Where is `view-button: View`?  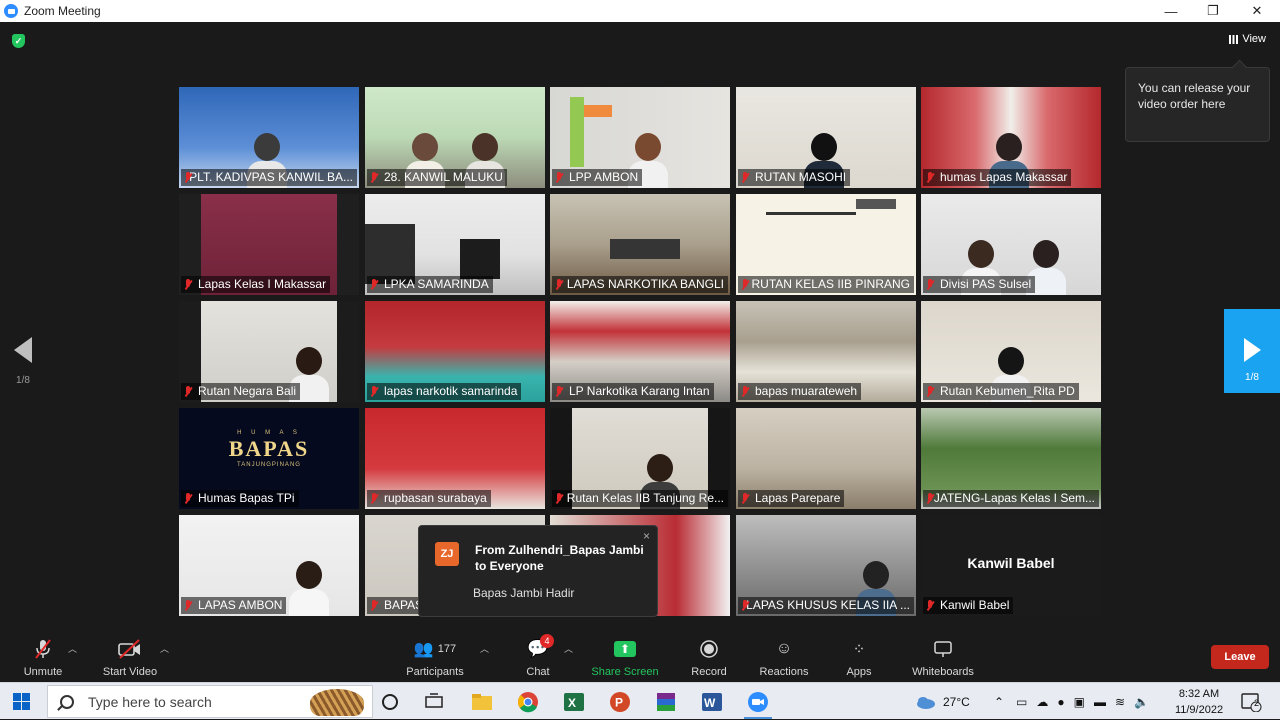 view-button: View is located at coordinates (1247, 39).